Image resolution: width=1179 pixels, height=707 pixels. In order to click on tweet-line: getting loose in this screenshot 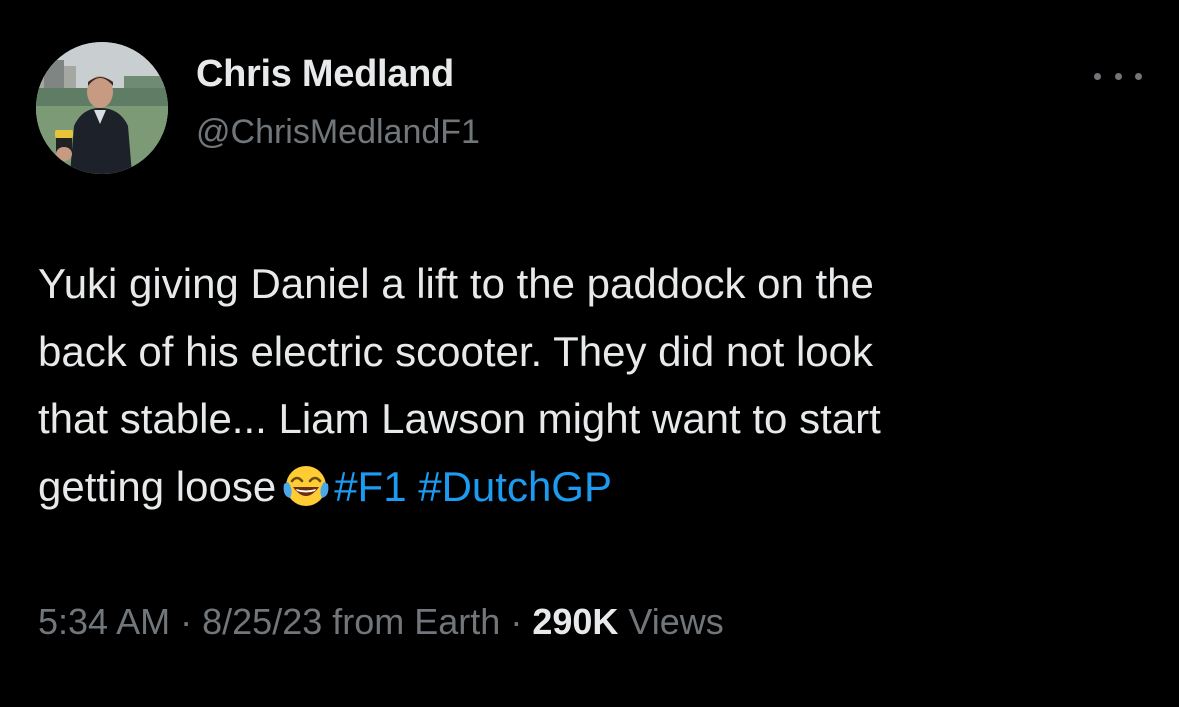, I will do `click(157, 486)`.